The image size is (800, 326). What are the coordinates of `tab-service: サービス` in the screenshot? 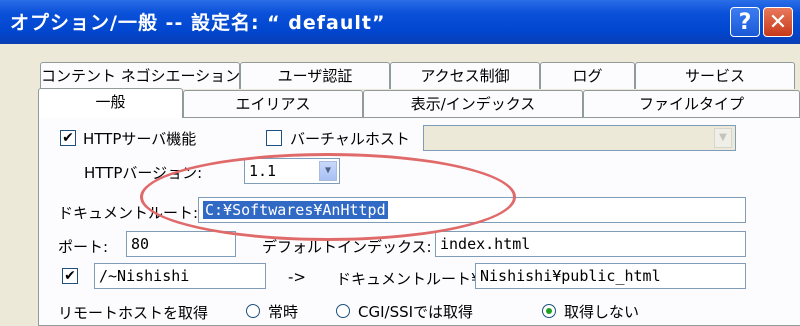 It's located at (715, 75).